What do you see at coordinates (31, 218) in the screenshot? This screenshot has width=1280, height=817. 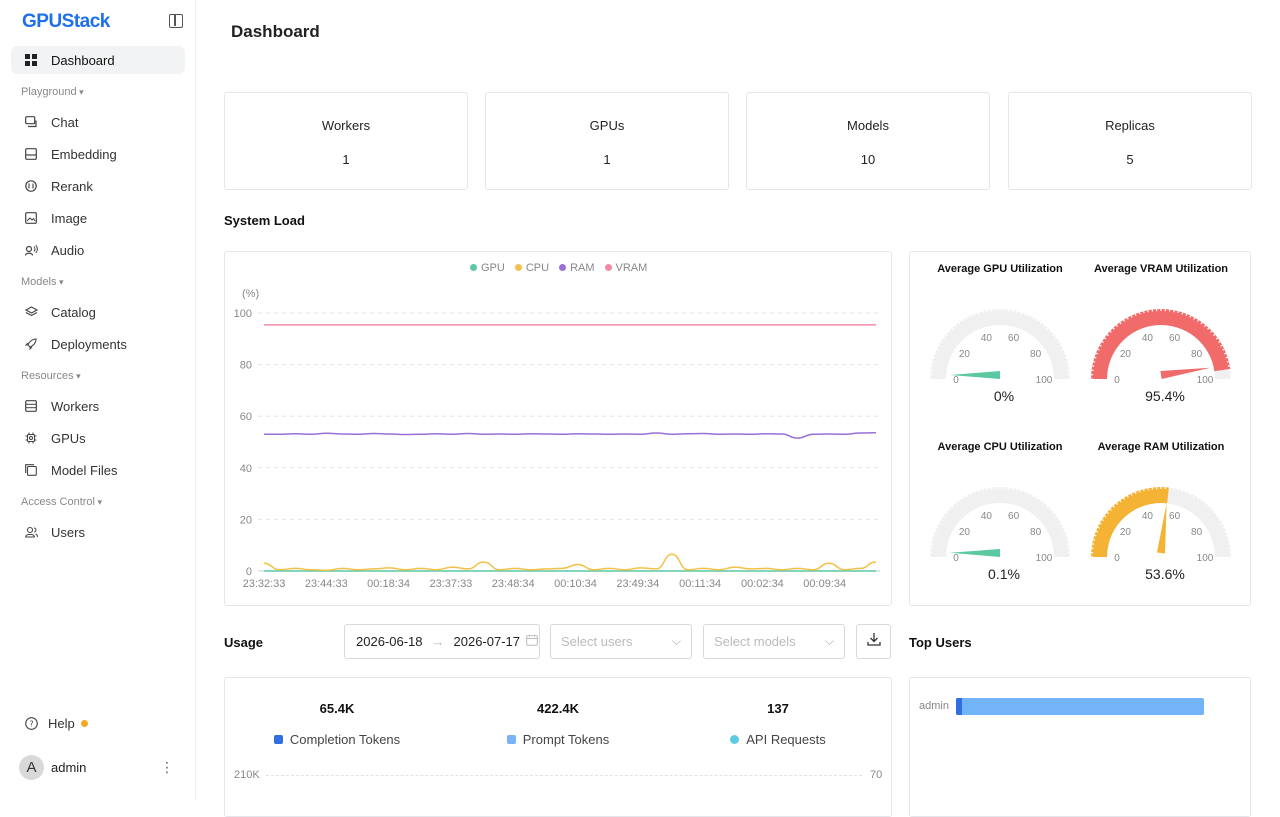 I see `image-icon` at bounding box center [31, 218].